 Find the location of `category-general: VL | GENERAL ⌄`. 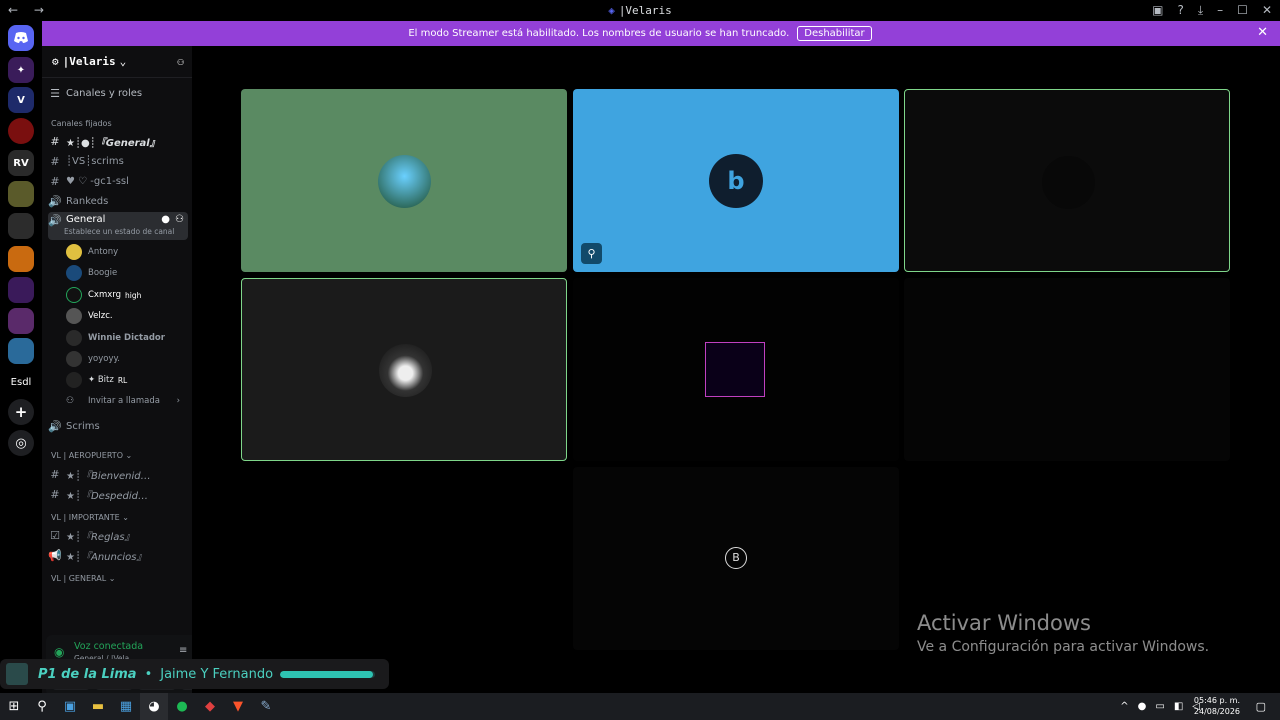

category-general: VL | GENERAL ⌄ is located at coordinates (83, 578).